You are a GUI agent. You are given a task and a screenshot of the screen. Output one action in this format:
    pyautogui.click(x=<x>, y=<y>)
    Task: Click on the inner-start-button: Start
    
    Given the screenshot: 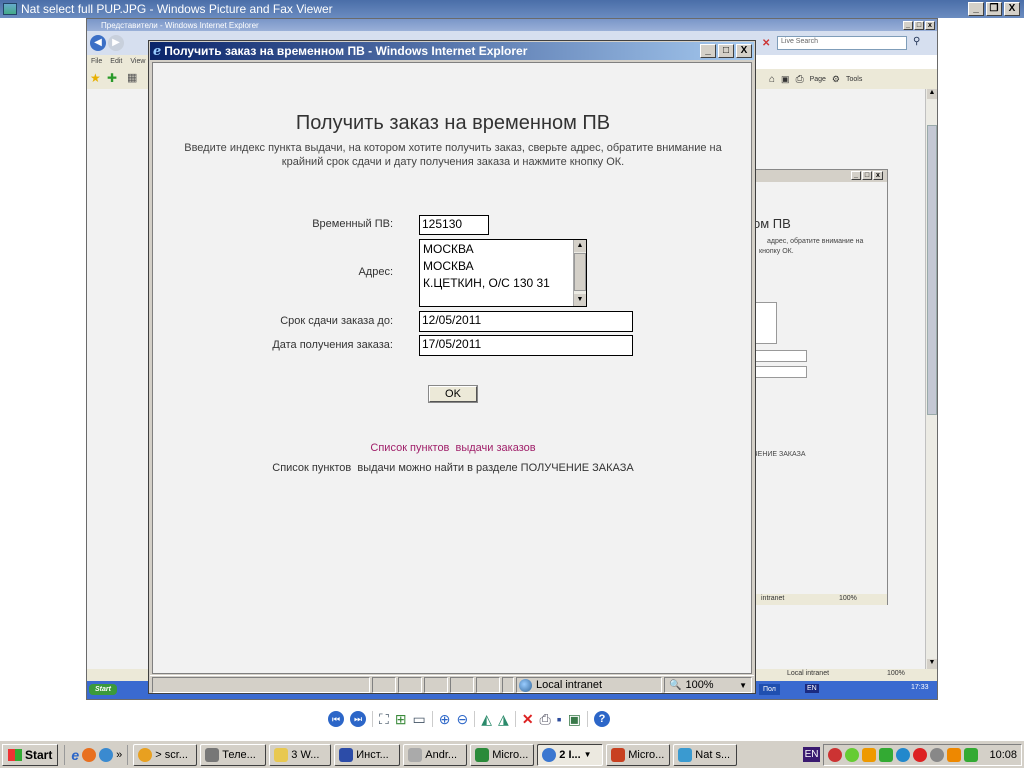 What is the action you would take?
    pyautogui.click(x=103, y=689)
    